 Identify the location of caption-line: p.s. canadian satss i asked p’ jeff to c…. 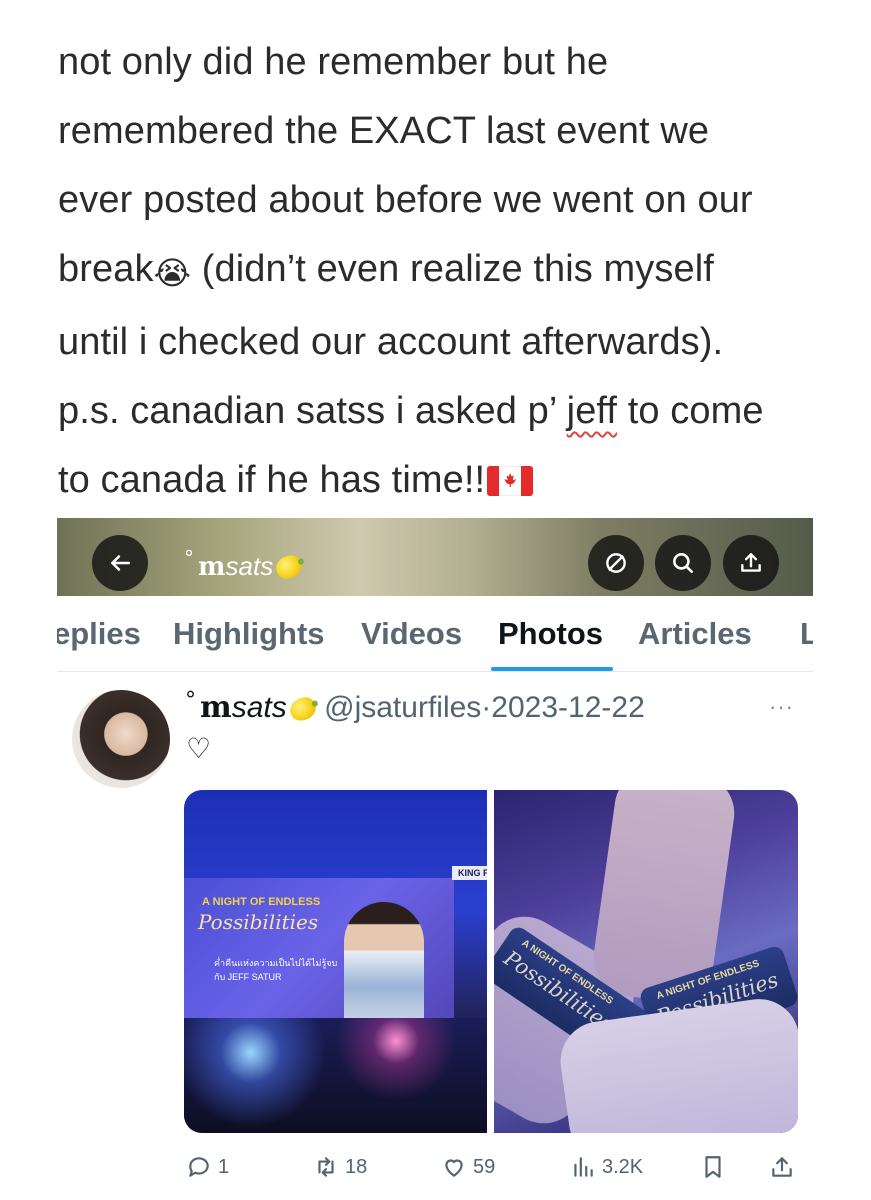
(453, 411).